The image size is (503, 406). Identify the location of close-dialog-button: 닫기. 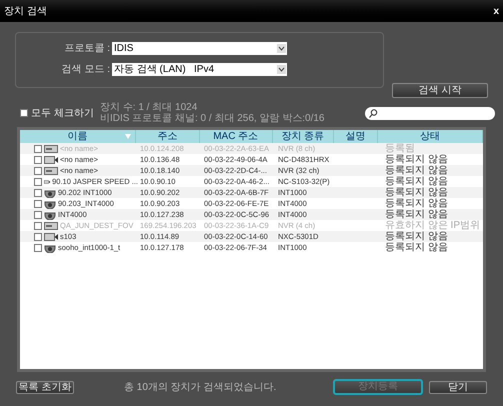
(458, 387).